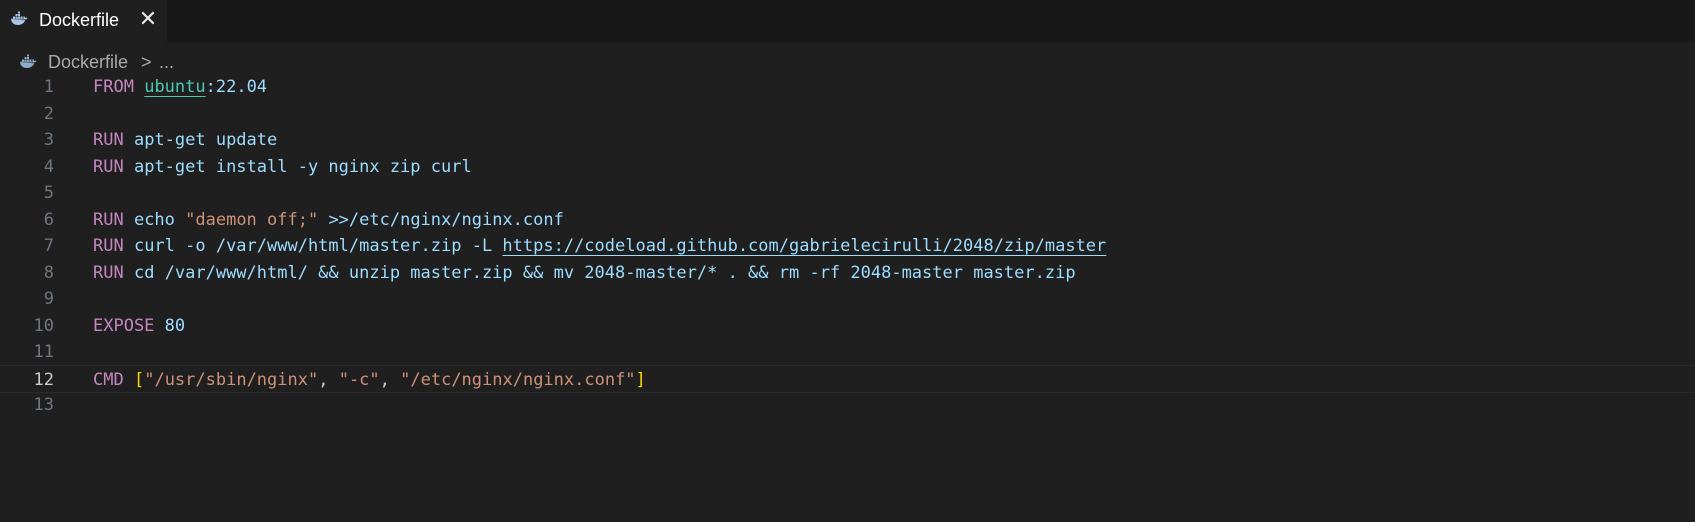 Image resolution: width=1695 pixels, height=522 pixels. What do you see at coordinates (43, 379) in the screenshot?
I see `line-number: 12` at bounding box center [43, 379].